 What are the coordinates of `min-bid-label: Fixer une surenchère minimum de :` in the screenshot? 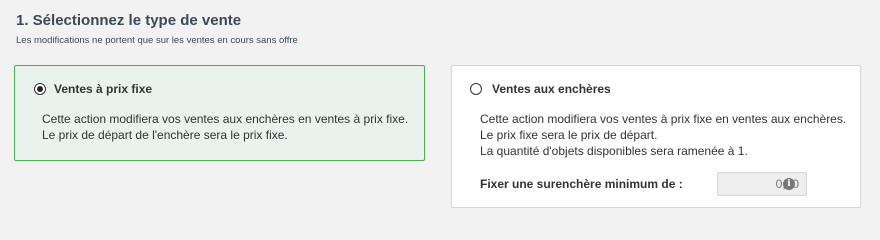 It's located at (581, 184).